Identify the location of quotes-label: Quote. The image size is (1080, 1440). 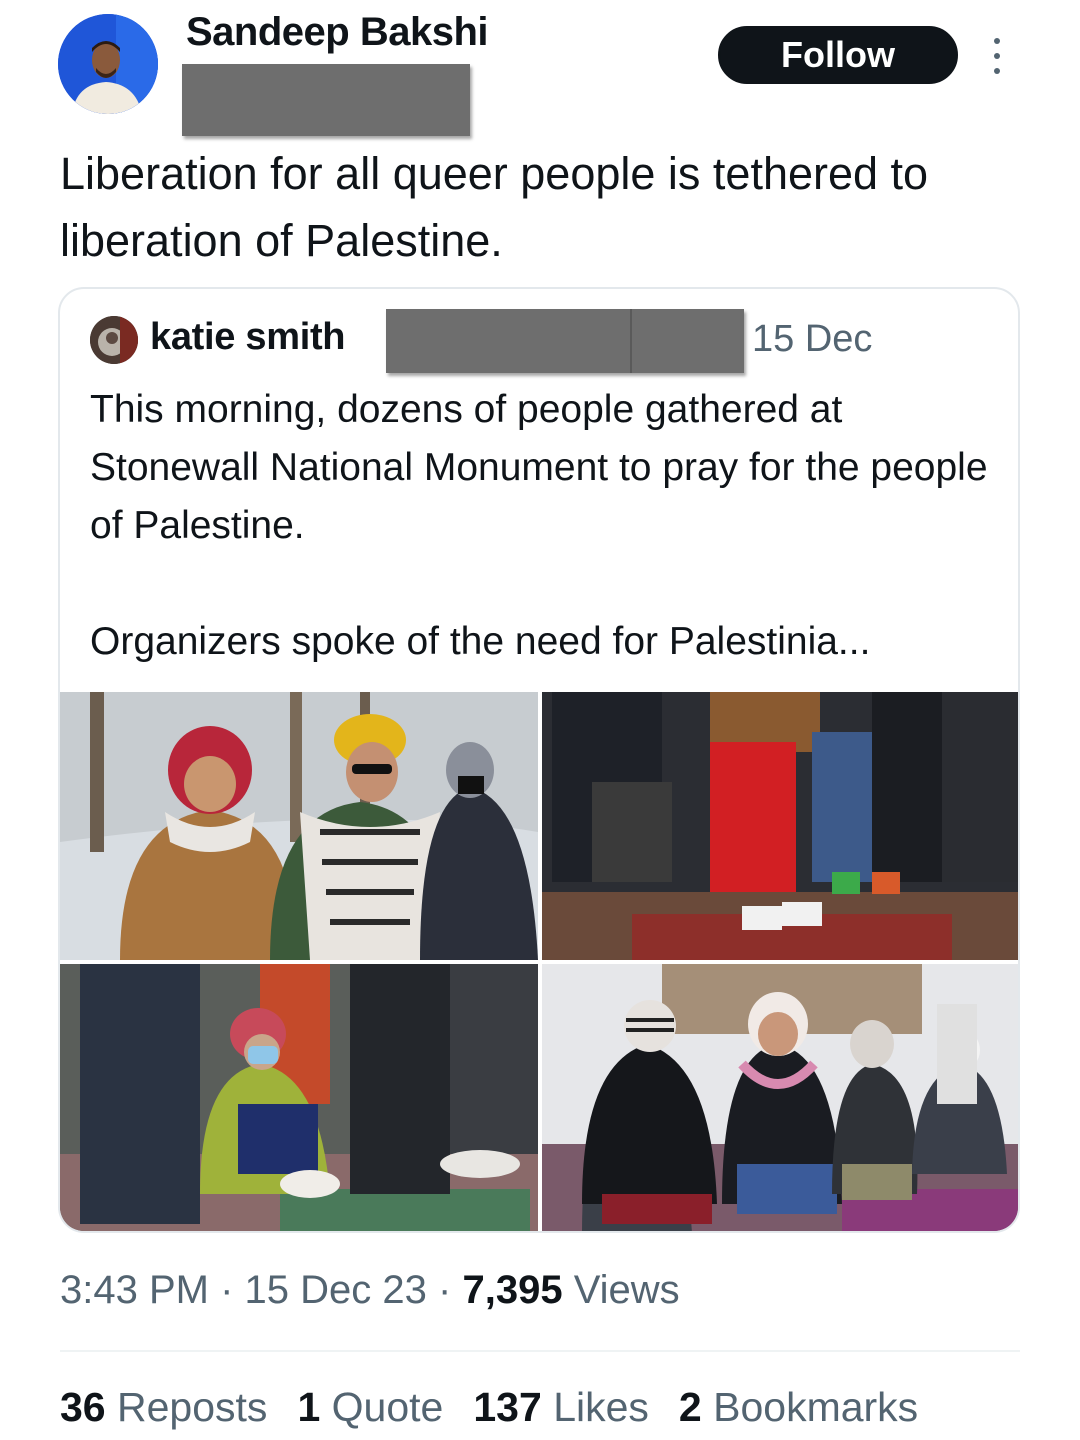
(387, 1407).